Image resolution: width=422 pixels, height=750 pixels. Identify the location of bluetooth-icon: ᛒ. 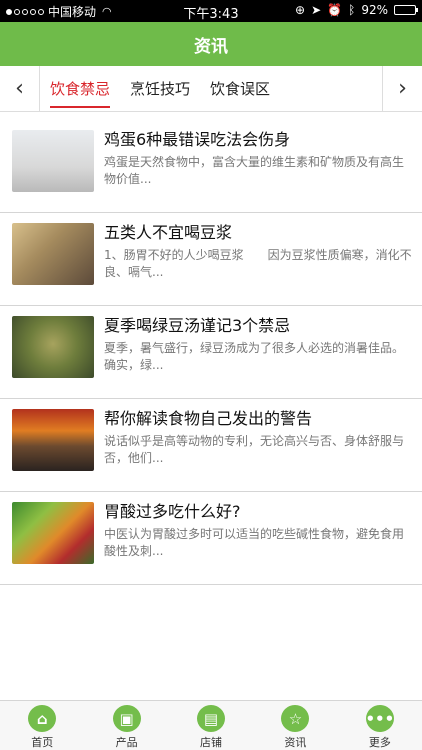
(352, 10).